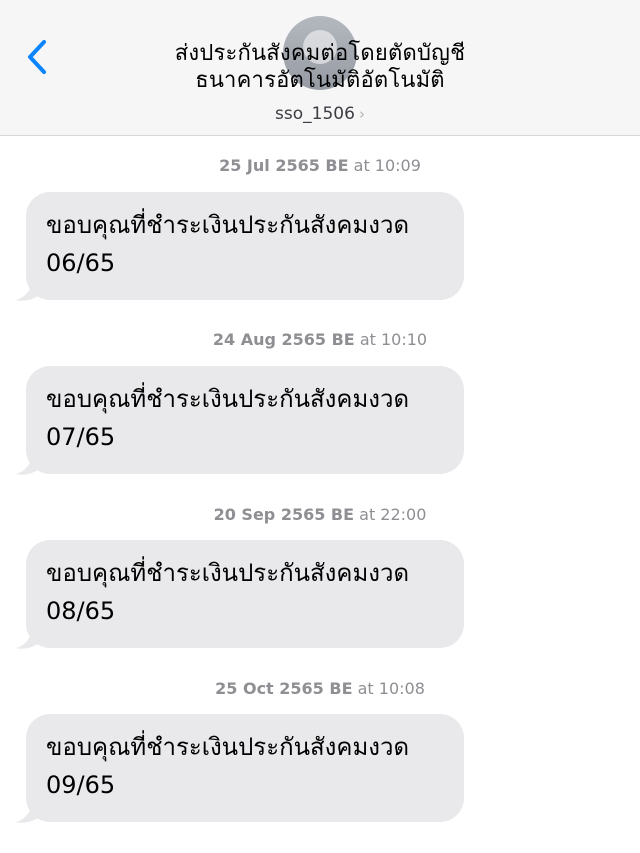 This screenshot has height=853, width=640. What do you see at coordinates (283, 339) in the screenshot?
I see `timestamp-date: 24 Aug 2565 BE` at bounding box center [283, 339].